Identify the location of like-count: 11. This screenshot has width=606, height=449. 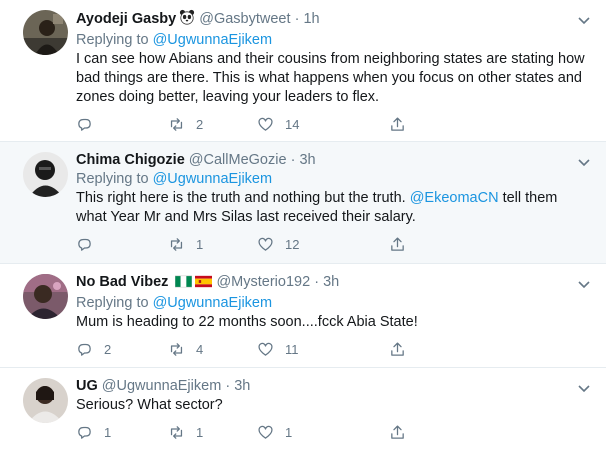
(292, 349).